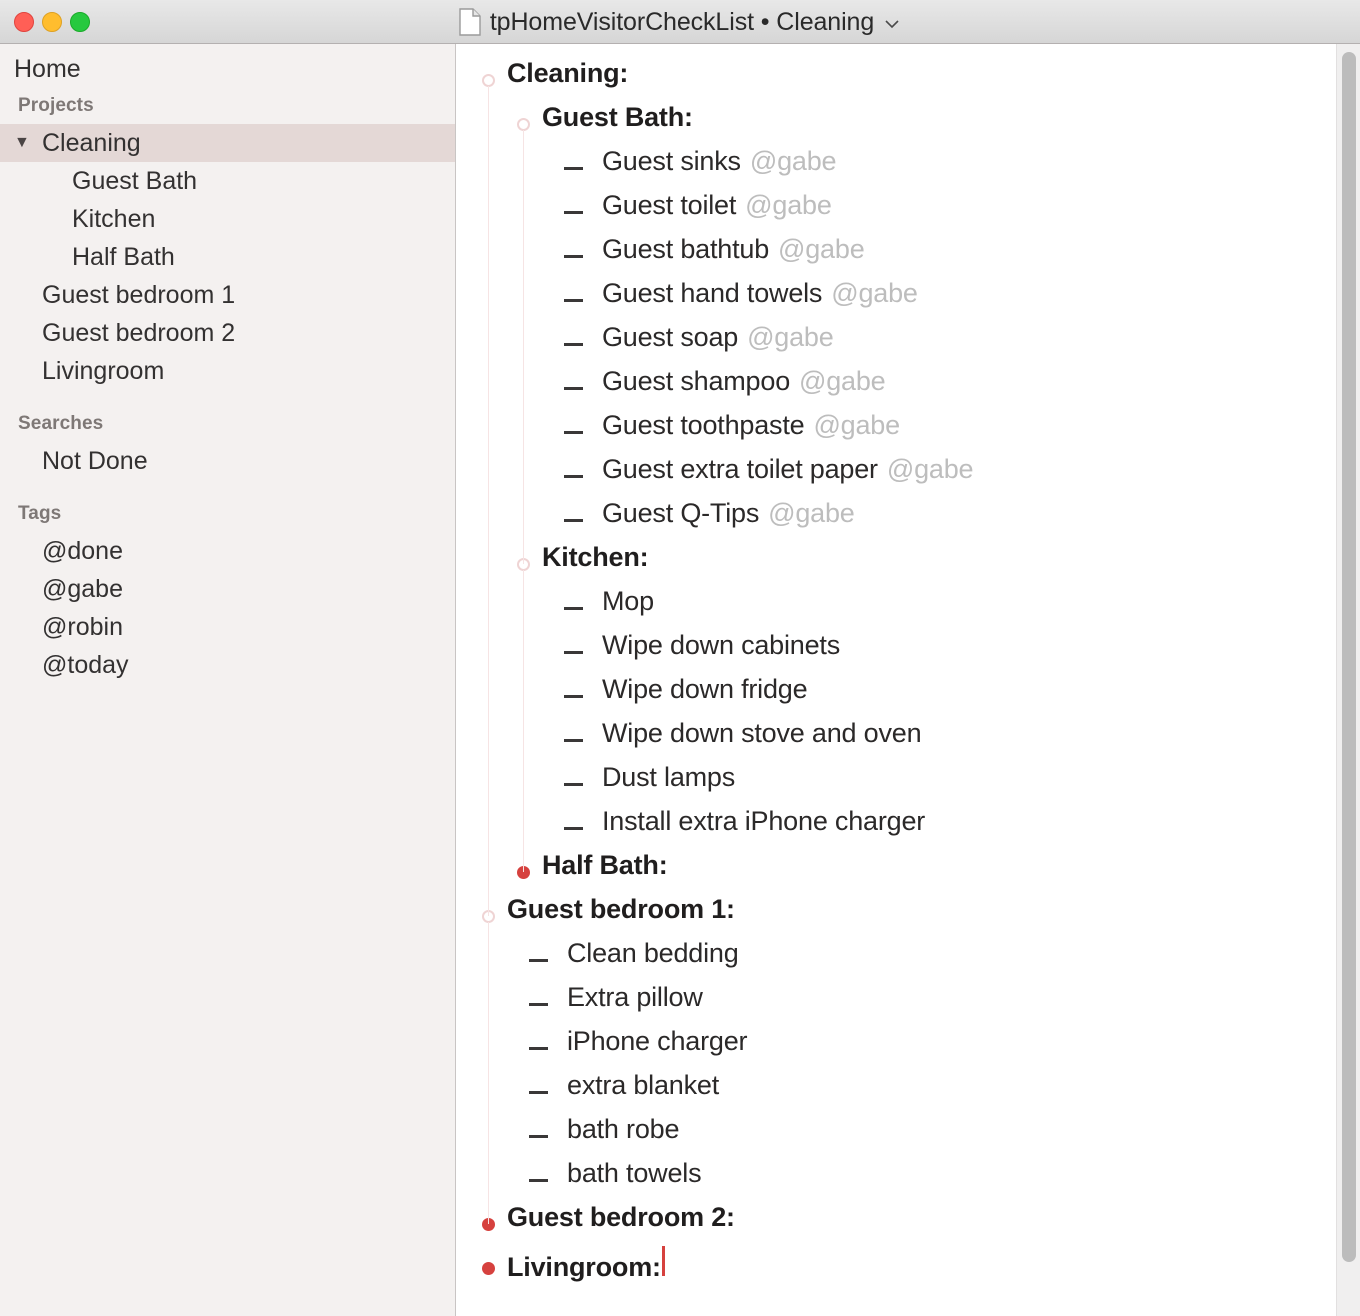  Describe the element at coordinates (227, 69) in the screenshot. I see `sidebar-item-home: Home` at that location.